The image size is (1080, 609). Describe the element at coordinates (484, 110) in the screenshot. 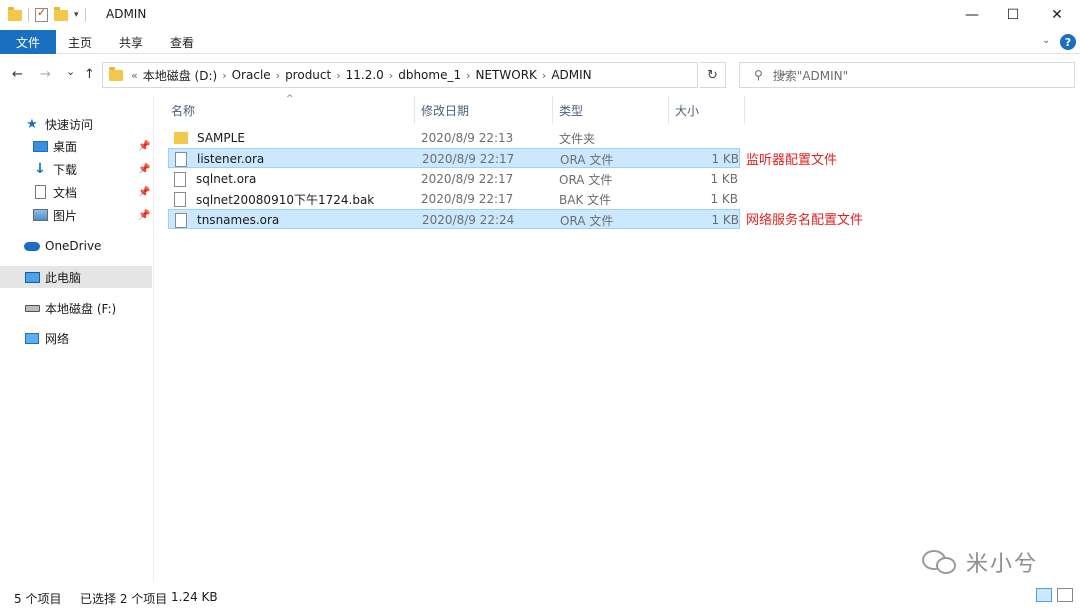

I see `column-header-date: 修改日期` at that location.